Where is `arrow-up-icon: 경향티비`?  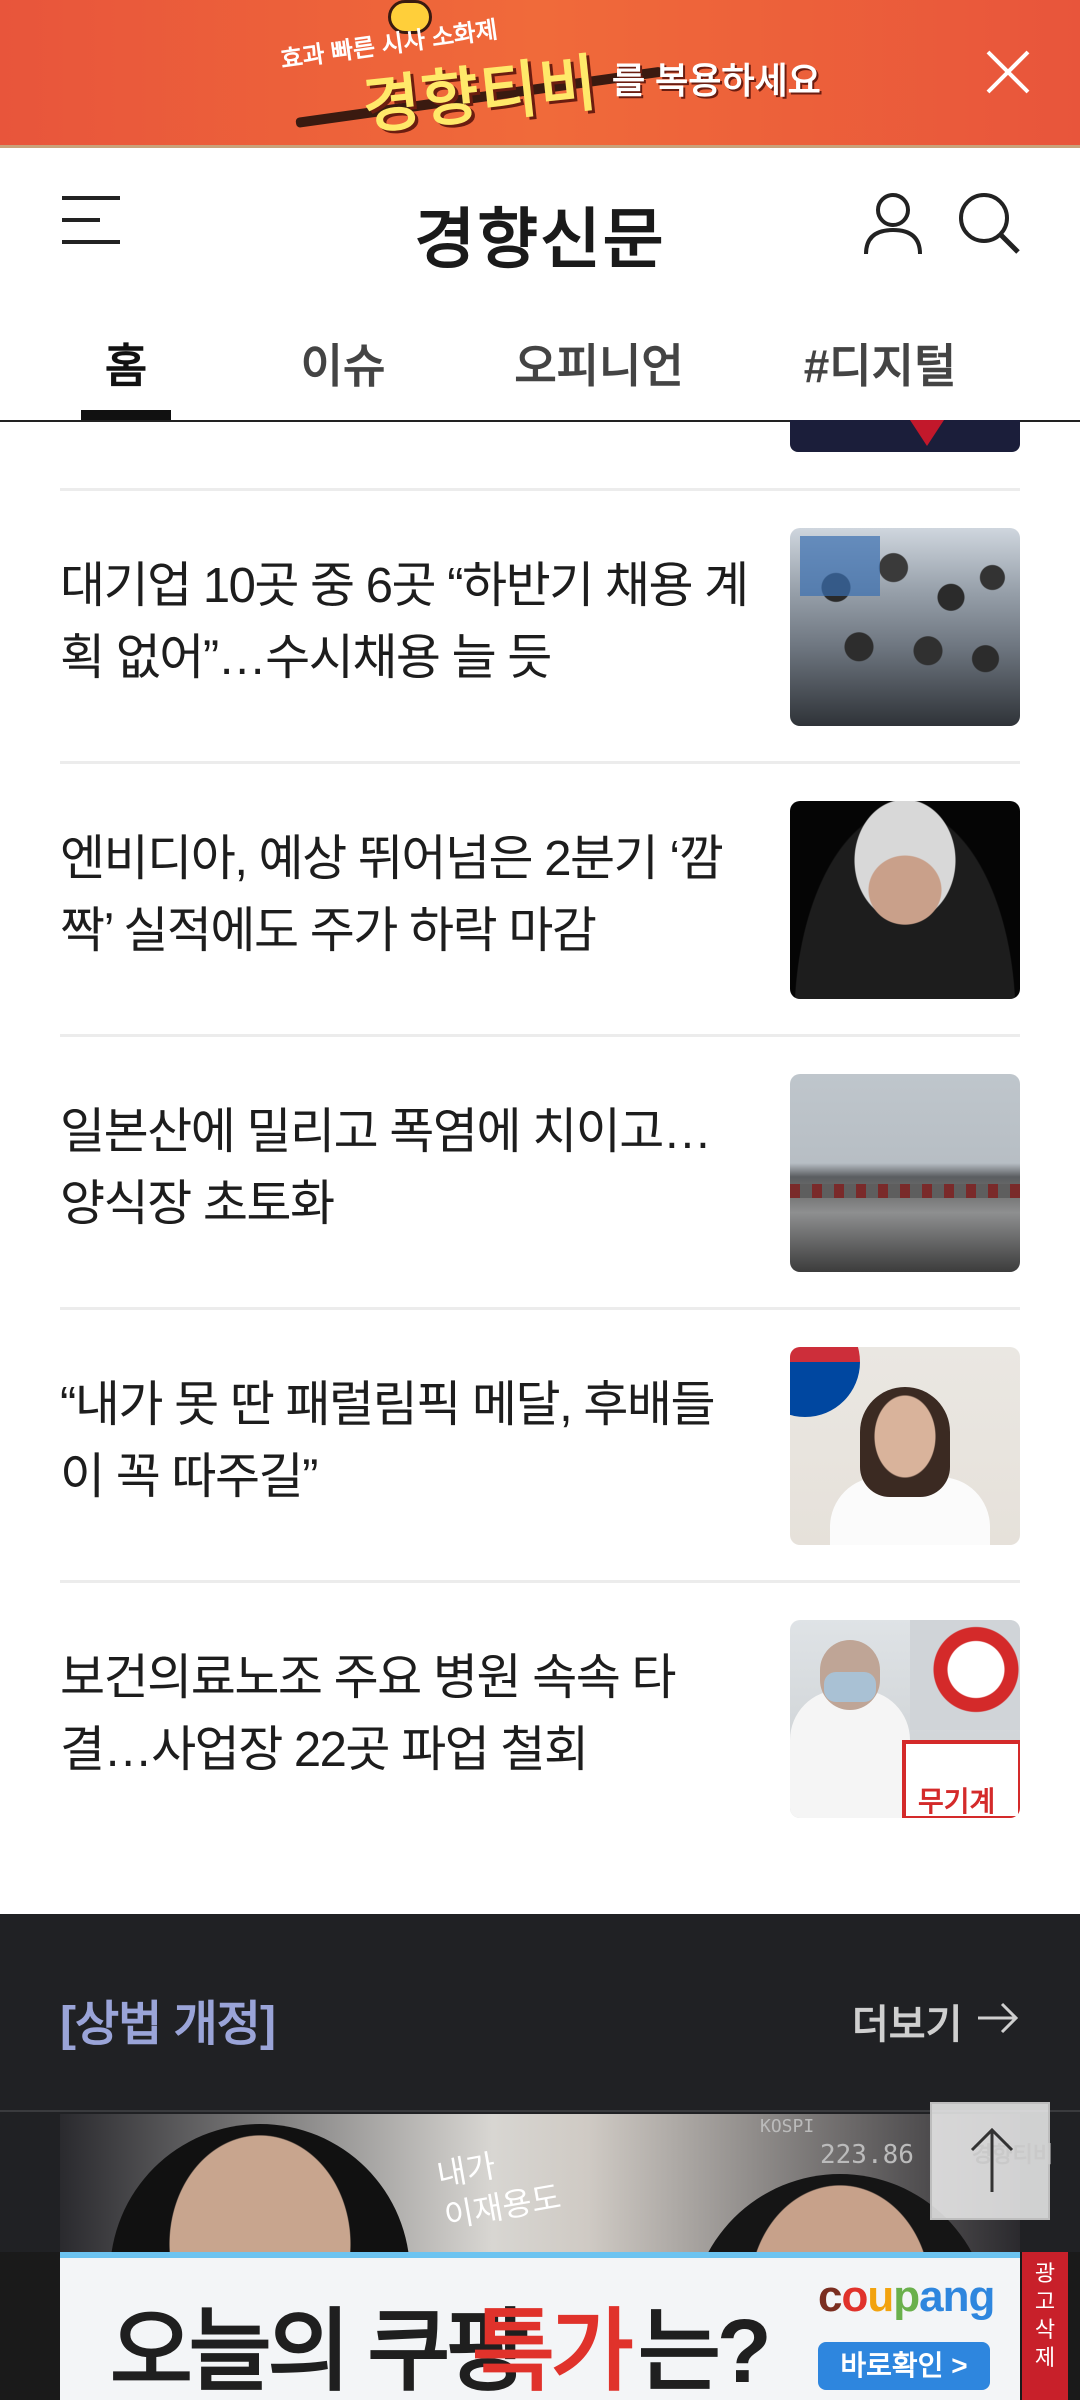
arrow-up-icon: 경향티비 is located at coordinates (1011, 2159).